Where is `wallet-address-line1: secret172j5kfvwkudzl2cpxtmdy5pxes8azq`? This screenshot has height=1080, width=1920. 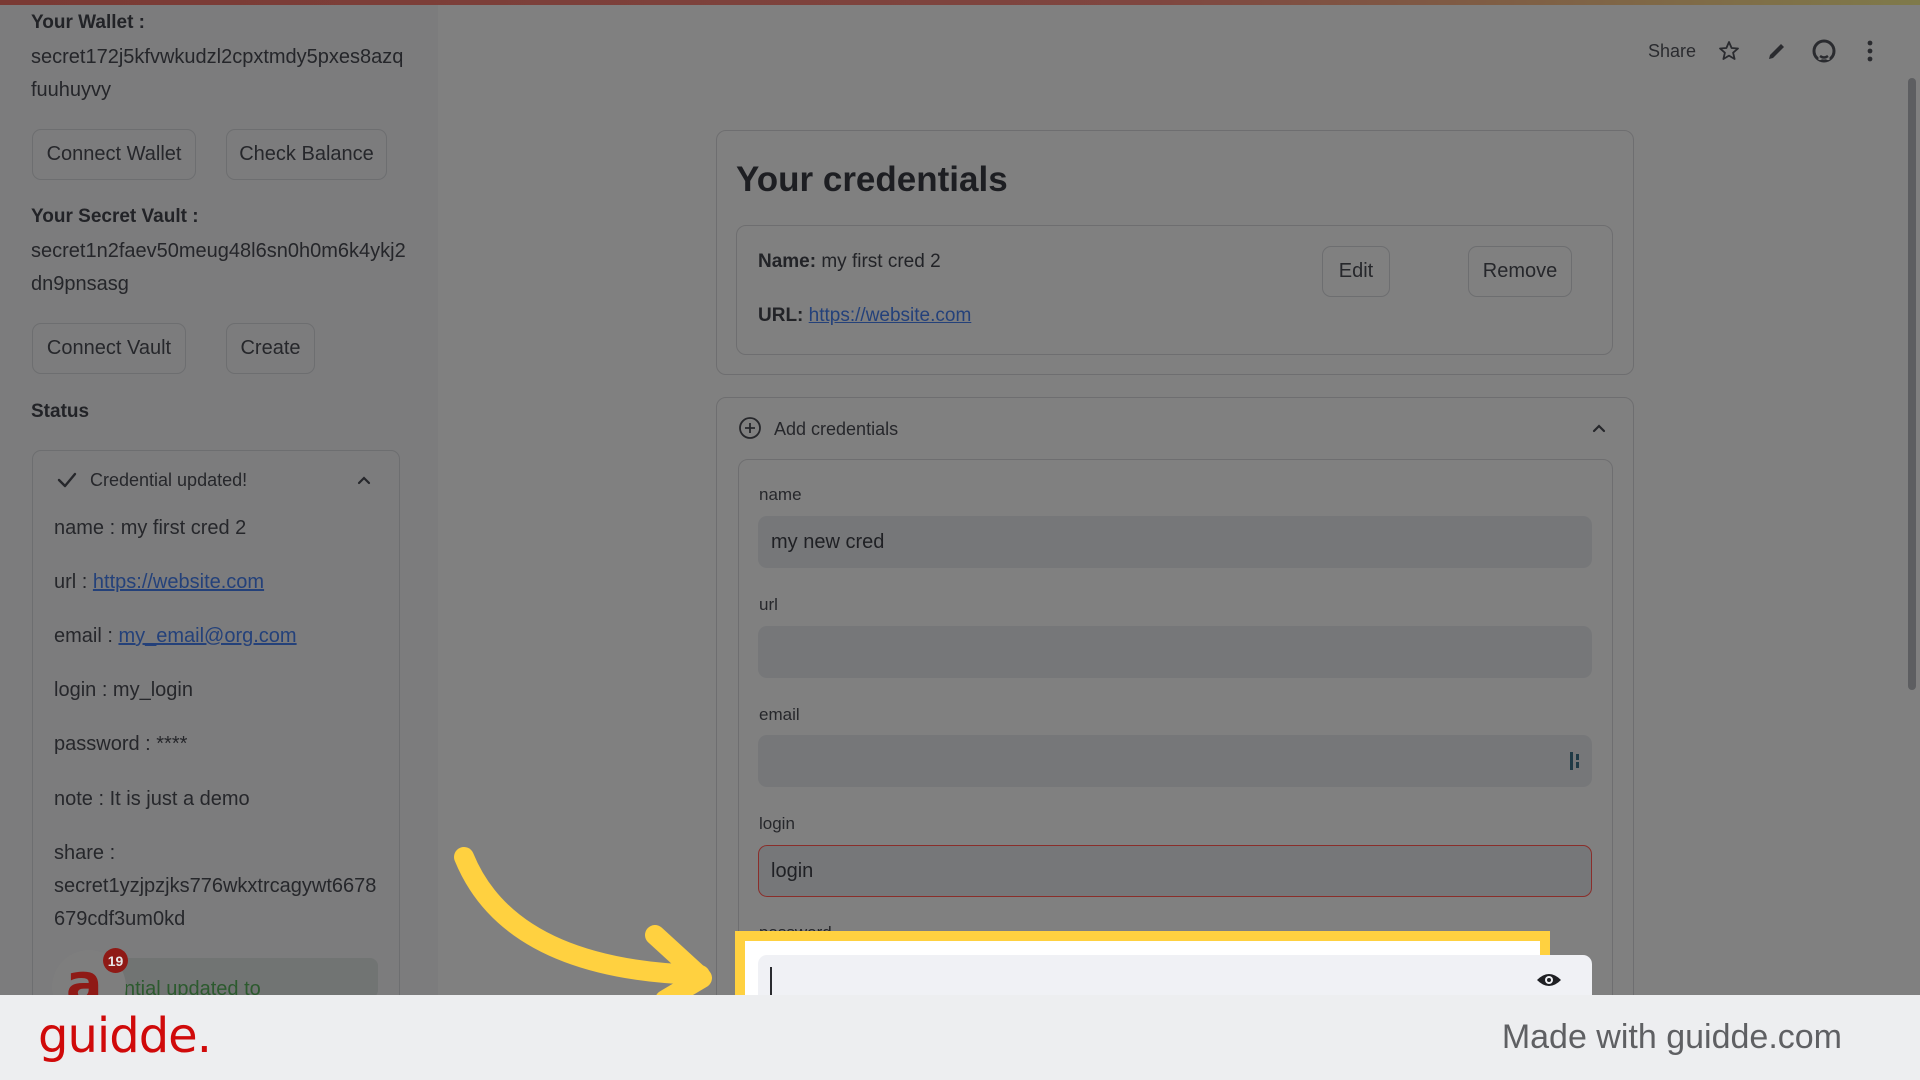 wallet-address-line1: secret172j5kfvwkudzl2cpxtmdy5pxes8azq is located at coordinates (217, 57).